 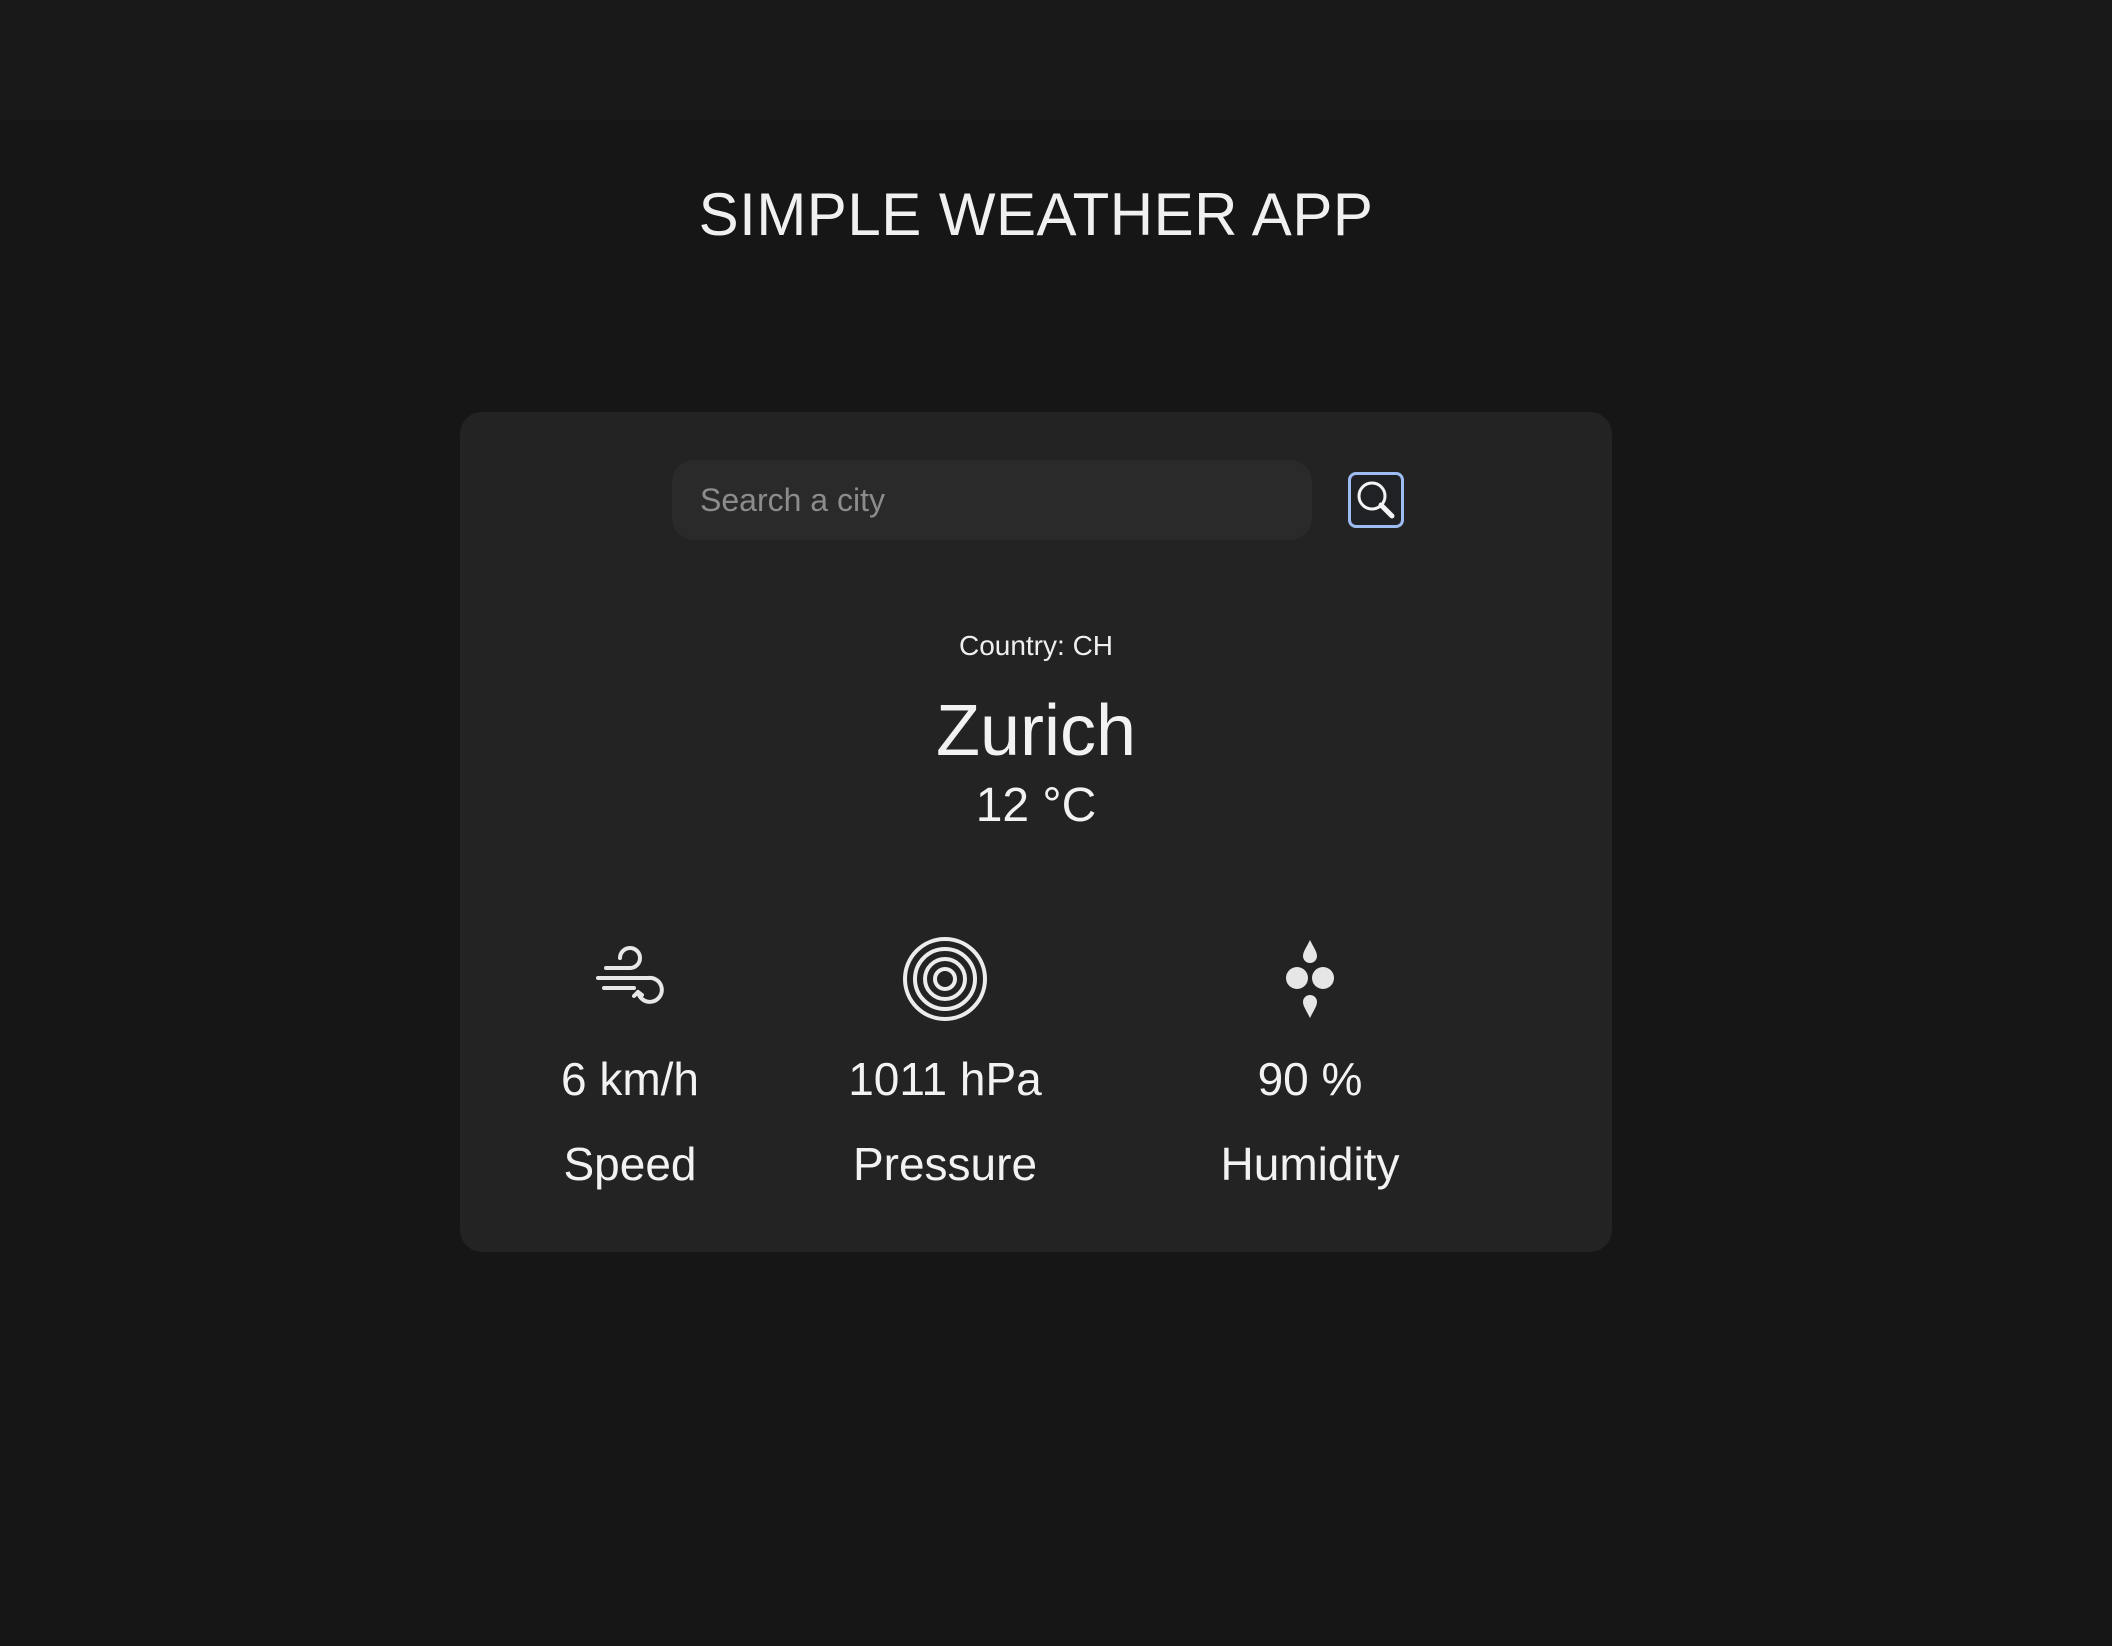 What do you see at coordinates (945, 1164) in the screenshot?
I see `pressure-label: Pressure` at bounding box center [945, 1164].